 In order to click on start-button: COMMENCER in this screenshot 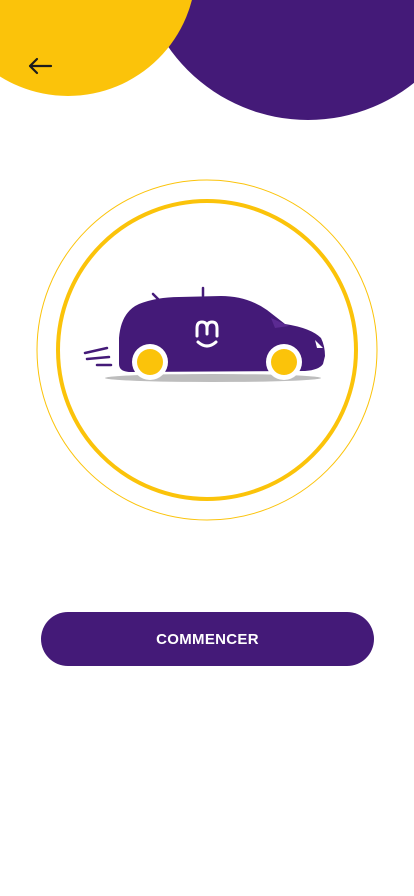, I will do `click(207, 639)`.